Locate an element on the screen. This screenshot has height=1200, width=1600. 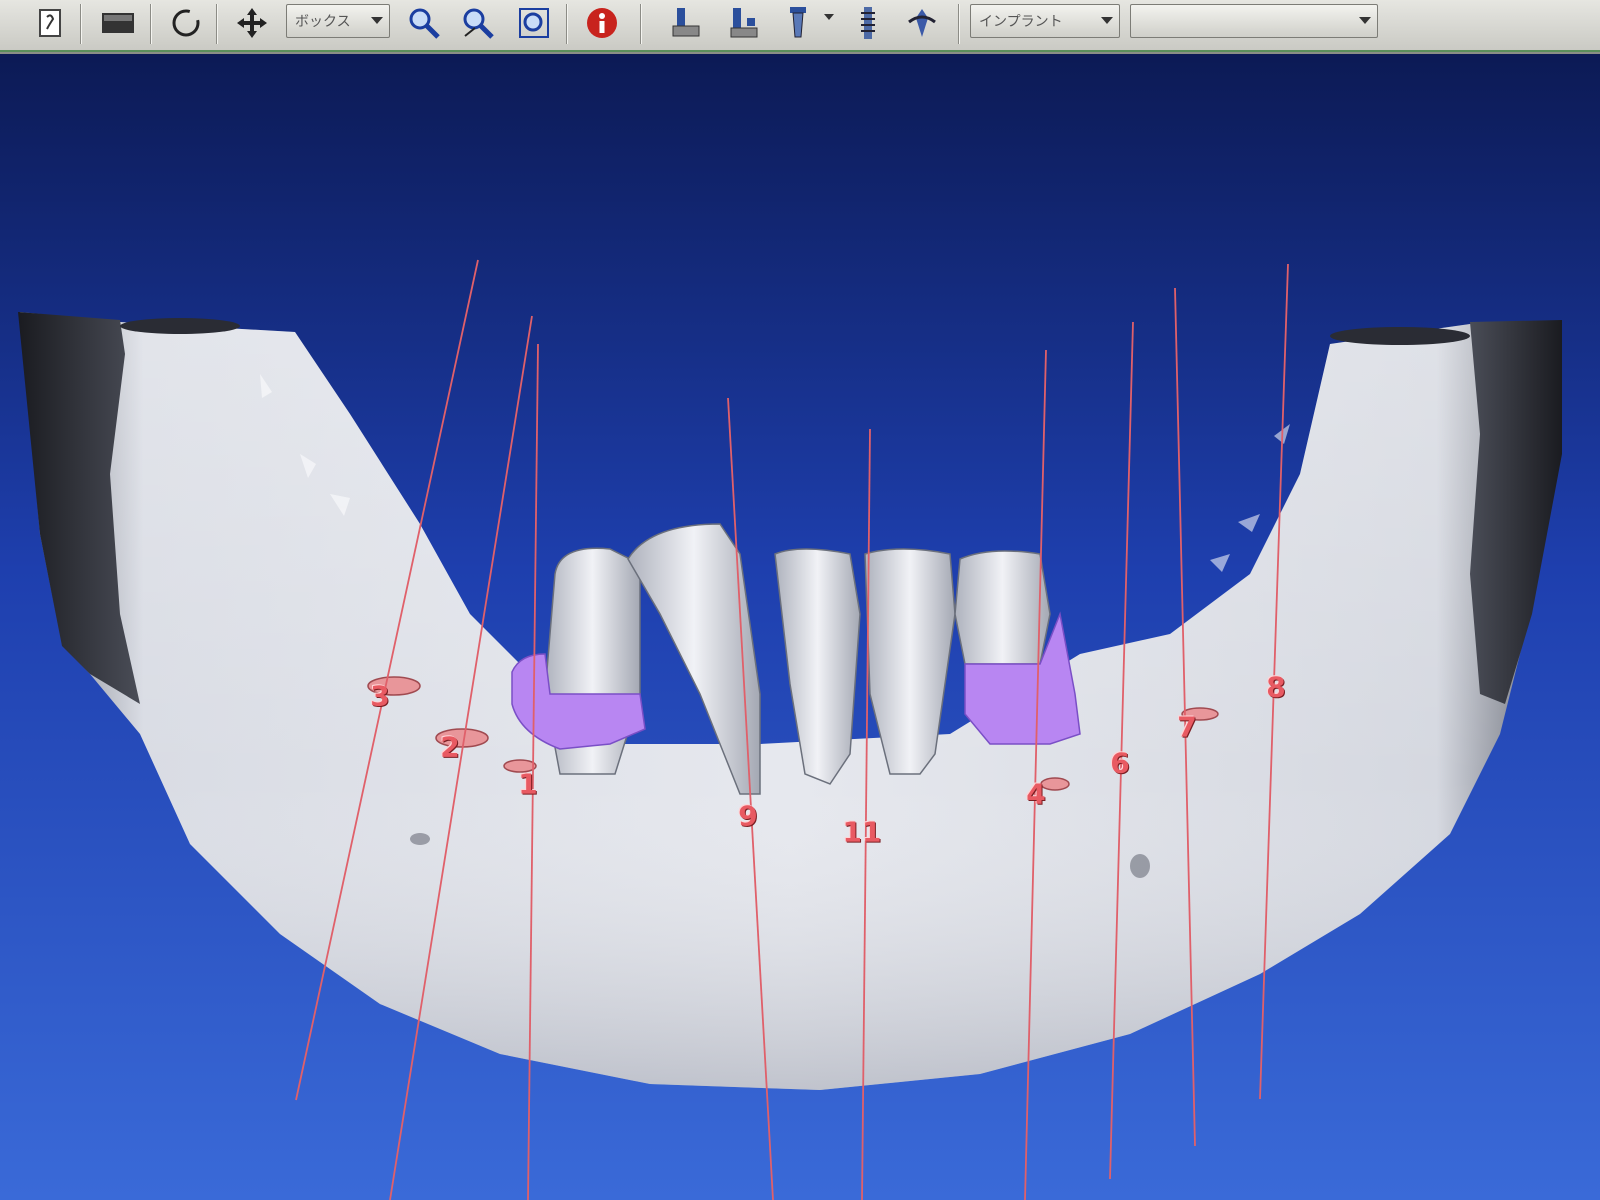
rotate-icon is located at coordinates (186, 23).